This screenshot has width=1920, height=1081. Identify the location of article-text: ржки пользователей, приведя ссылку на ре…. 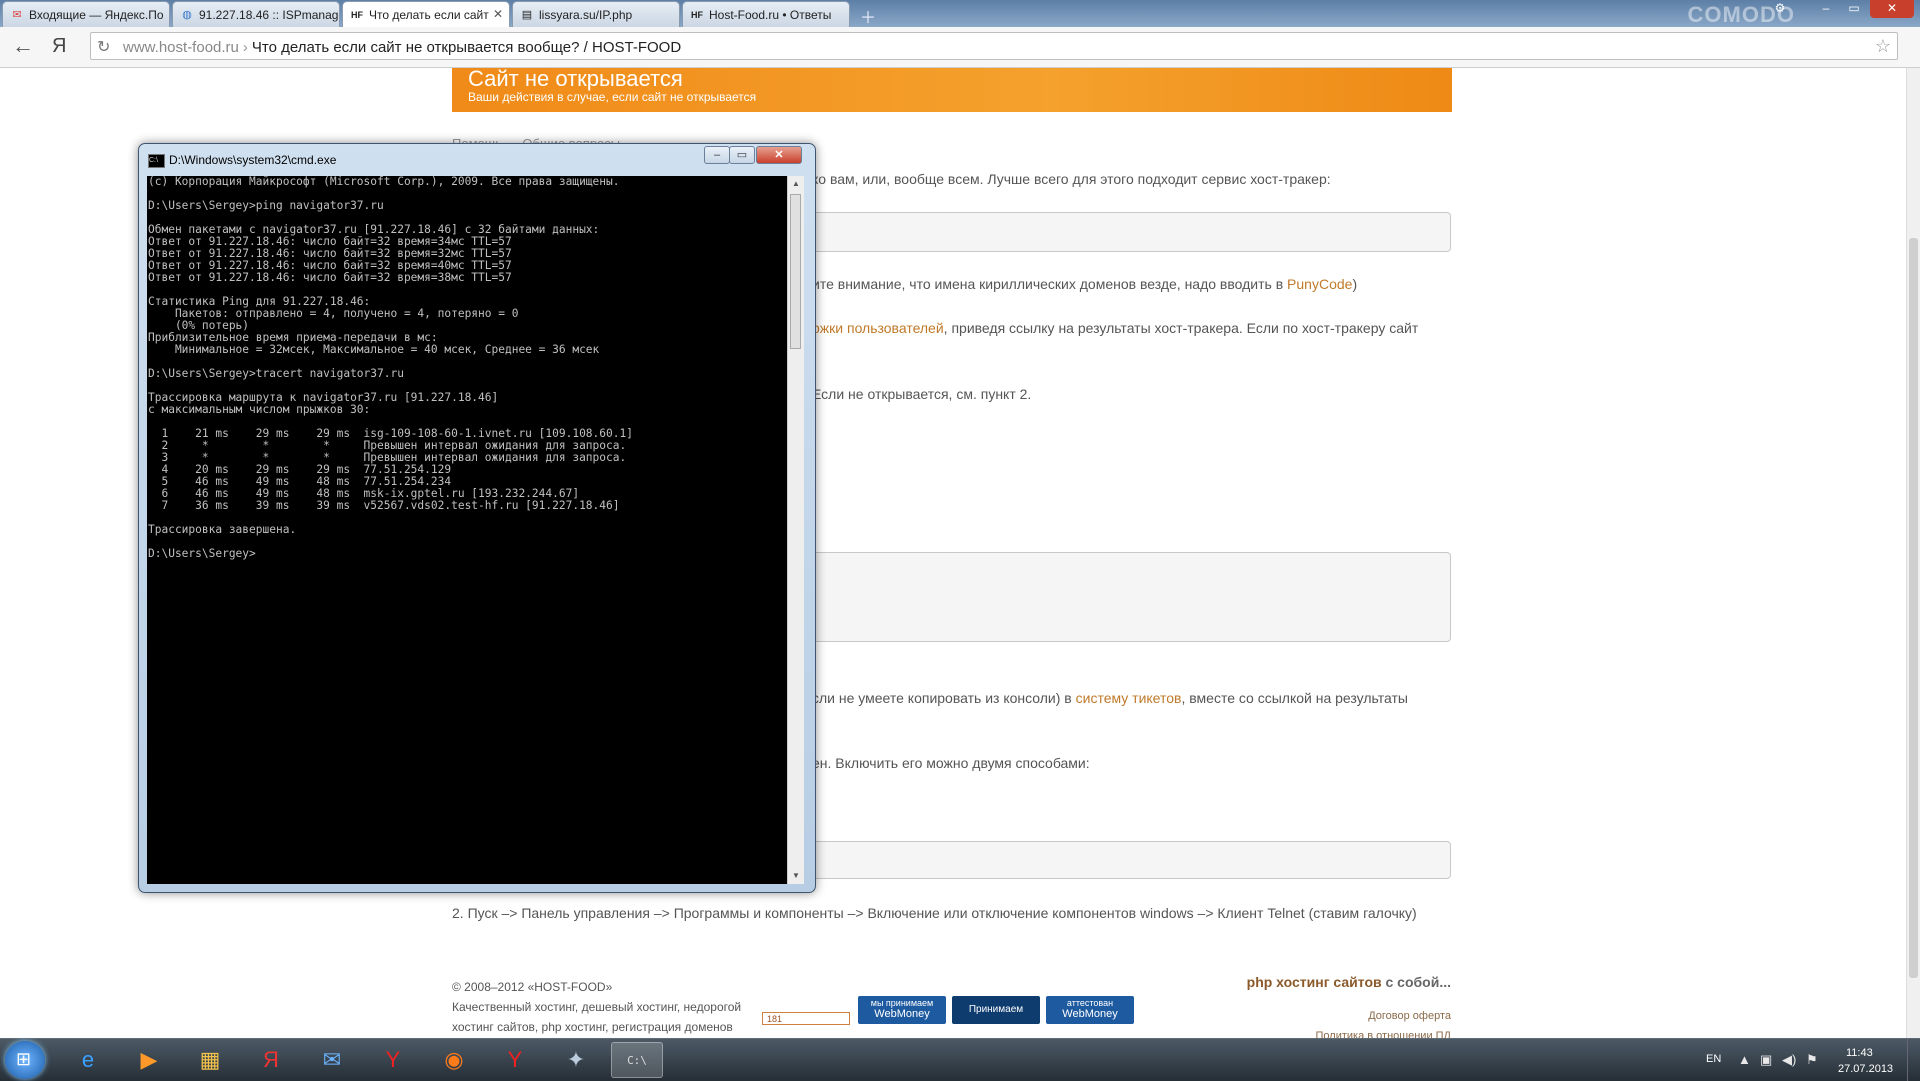
(1115, 328).